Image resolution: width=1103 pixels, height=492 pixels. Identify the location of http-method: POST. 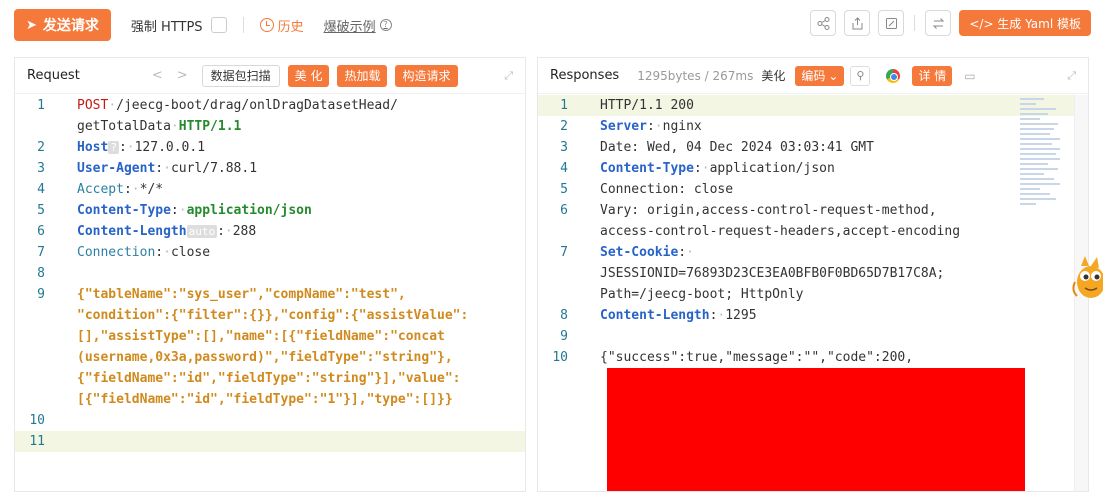
(93, 105).